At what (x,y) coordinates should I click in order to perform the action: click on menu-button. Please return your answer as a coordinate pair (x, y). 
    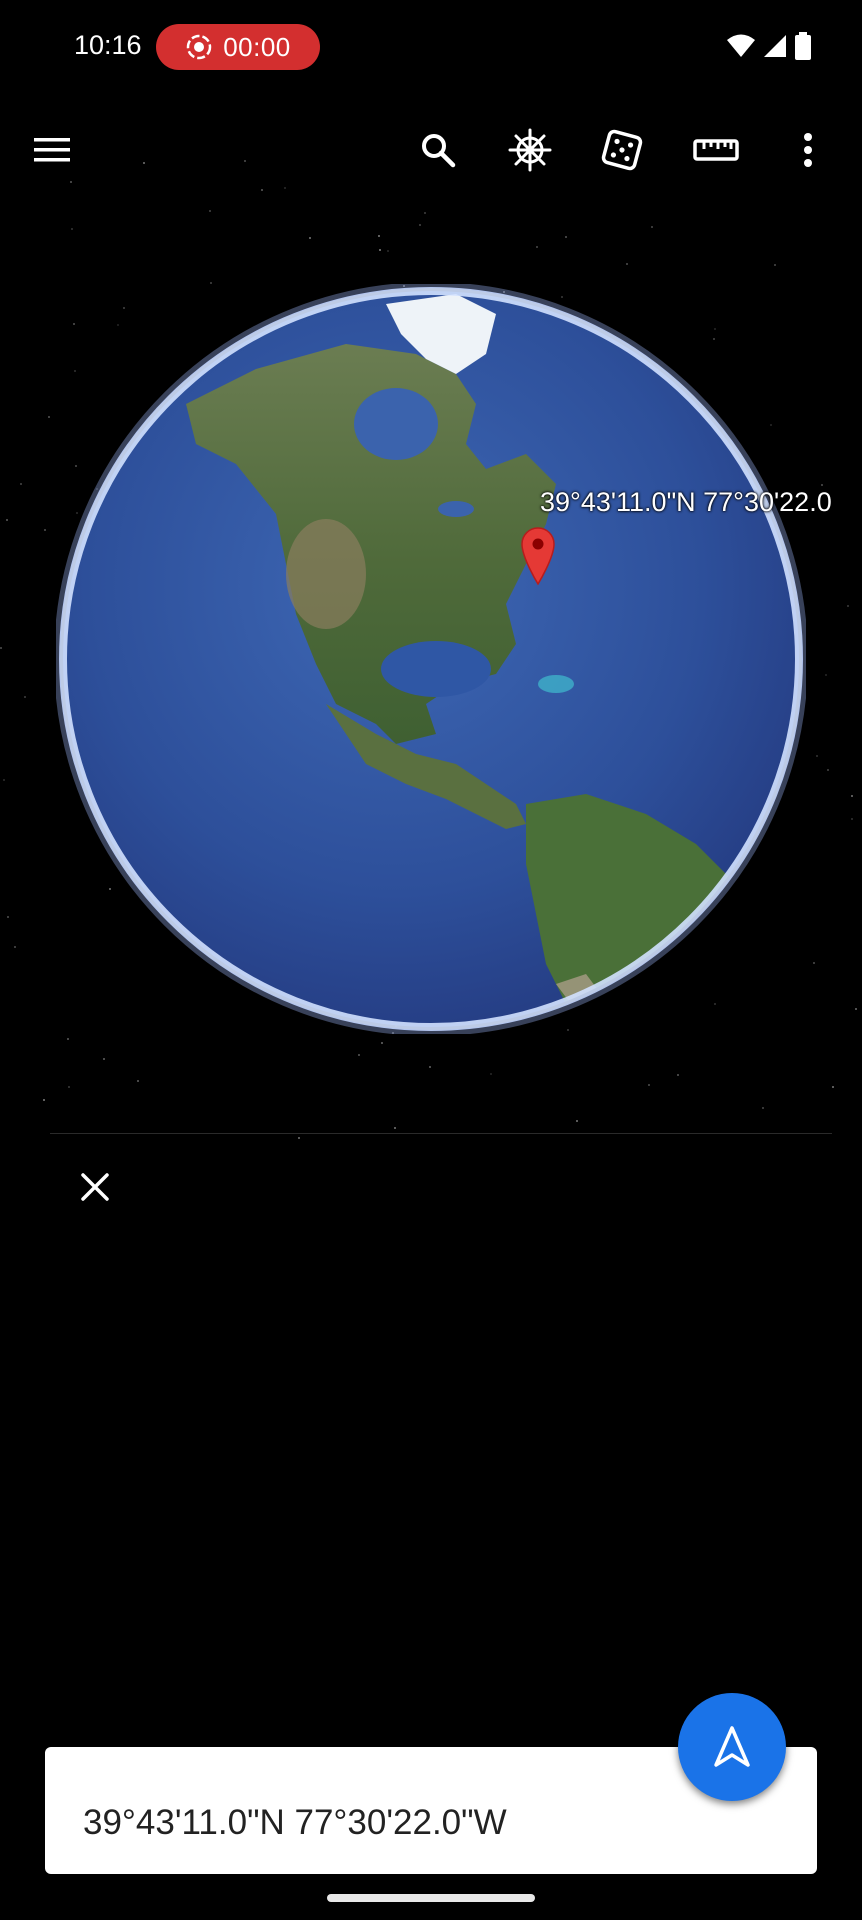
    Looking at the image, I should click on (52, 150).